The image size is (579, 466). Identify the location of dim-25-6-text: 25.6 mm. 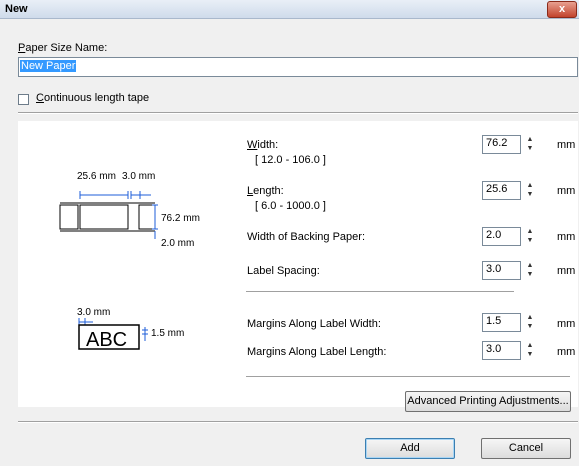
(96, 176).